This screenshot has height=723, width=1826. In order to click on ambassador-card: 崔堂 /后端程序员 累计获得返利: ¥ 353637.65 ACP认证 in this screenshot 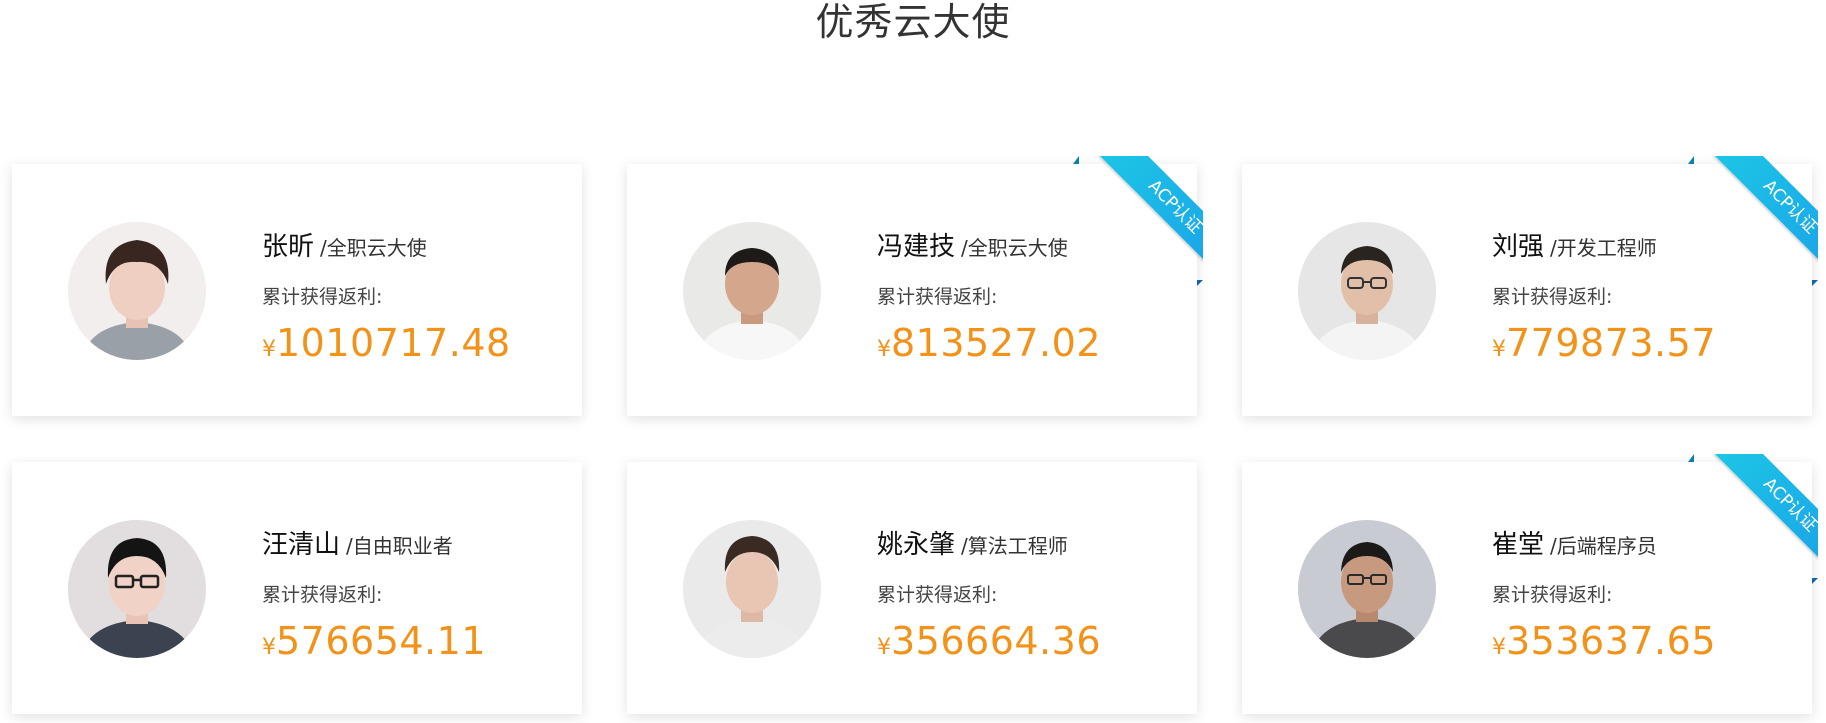, I will do `click(1530, 584)`.